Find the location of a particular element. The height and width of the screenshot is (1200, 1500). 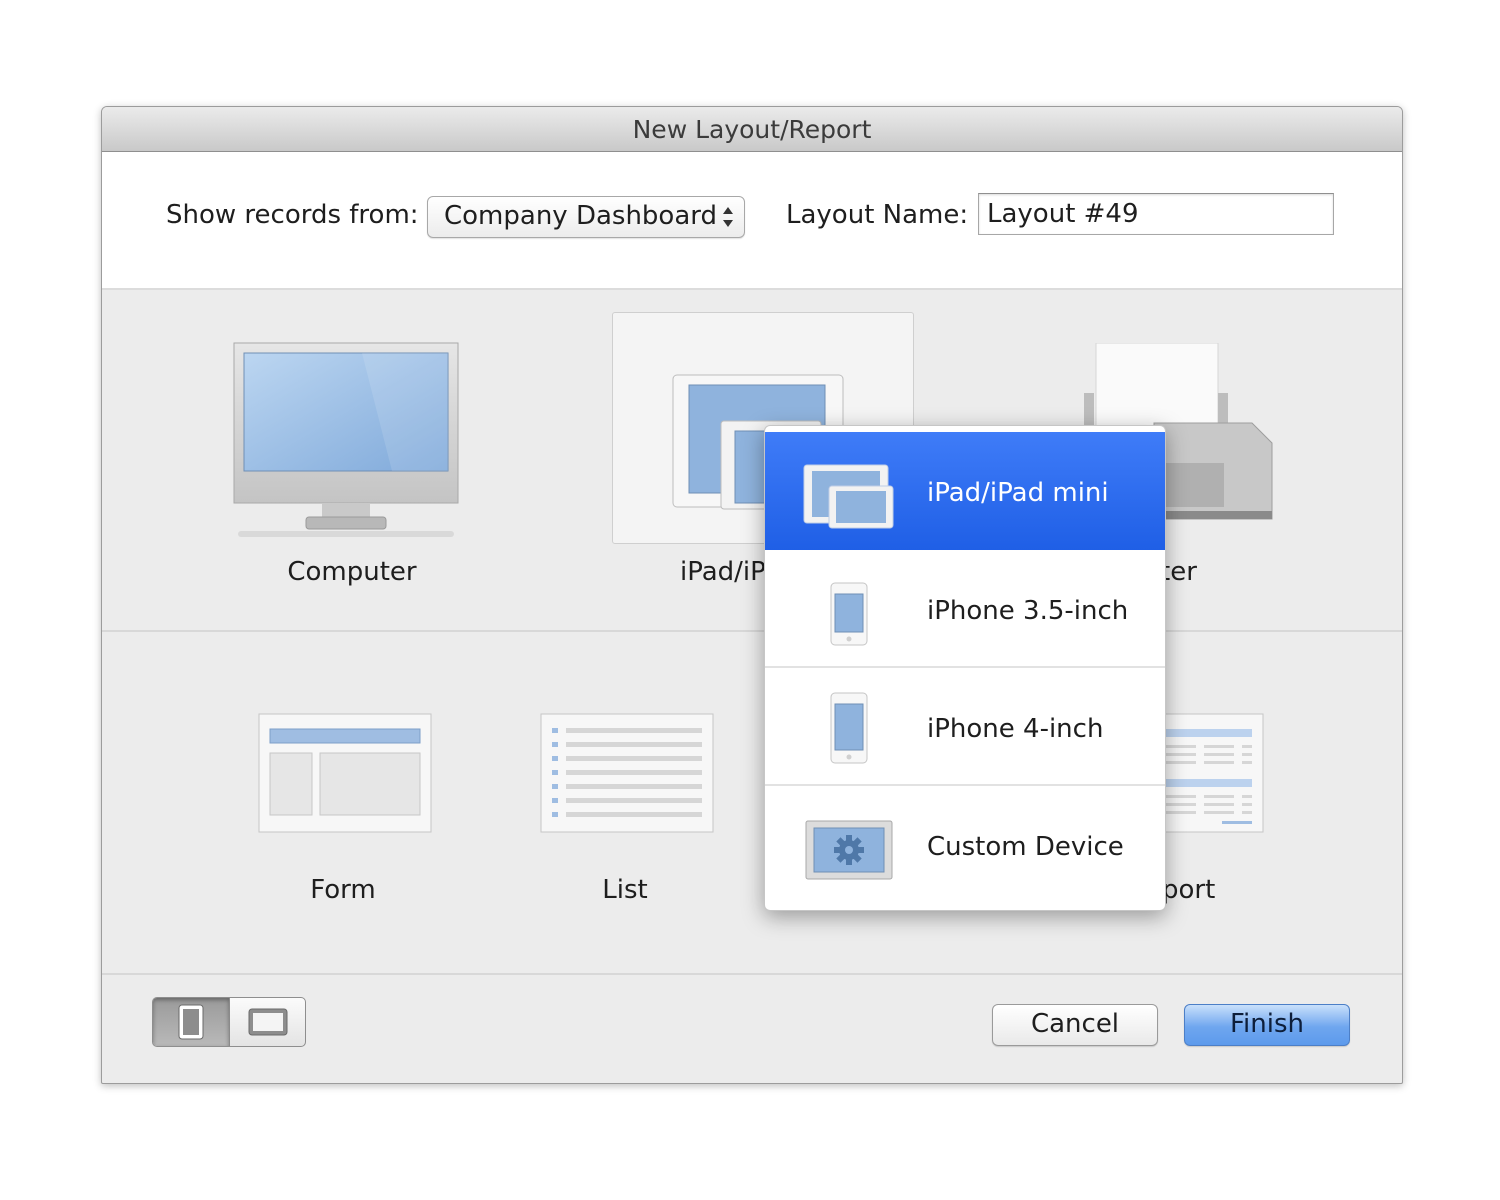

updown-arrows-icon is located at coordinates (728, 217).